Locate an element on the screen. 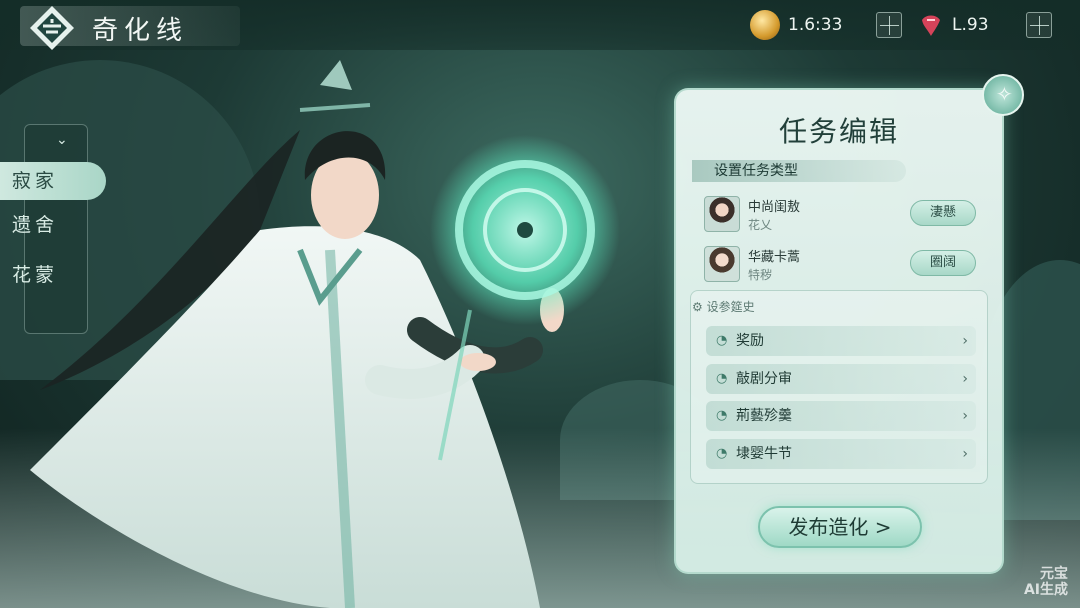  sidebar-item-3: 花蒙 is located at coordinates (53, 275).